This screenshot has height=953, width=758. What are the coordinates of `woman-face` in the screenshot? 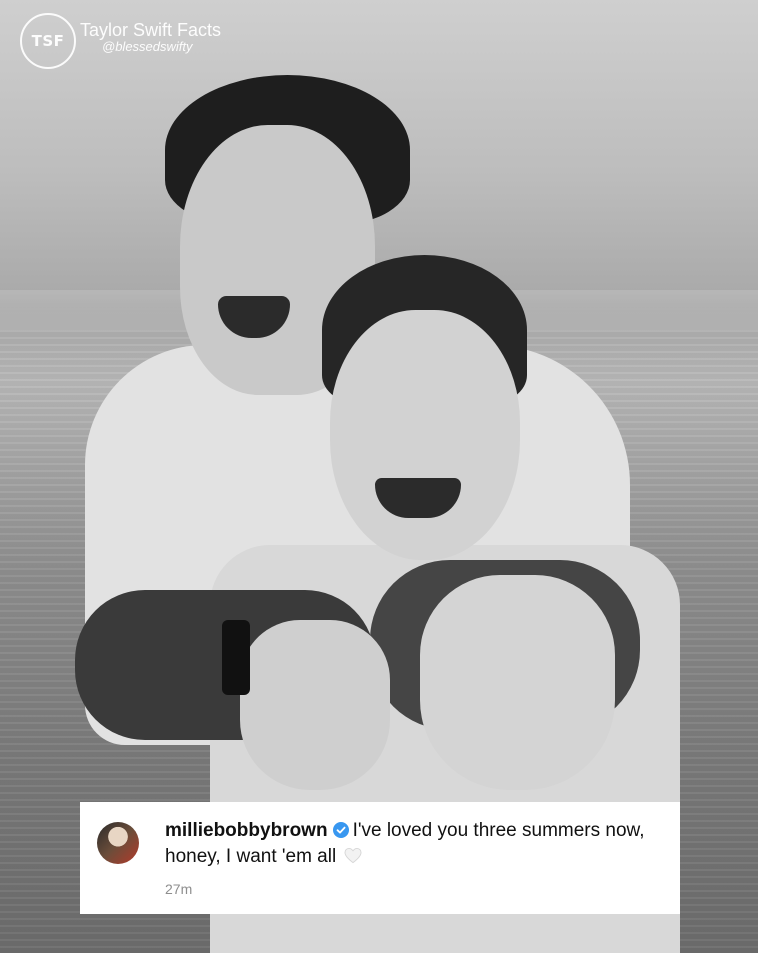 It's located at (425, 435).